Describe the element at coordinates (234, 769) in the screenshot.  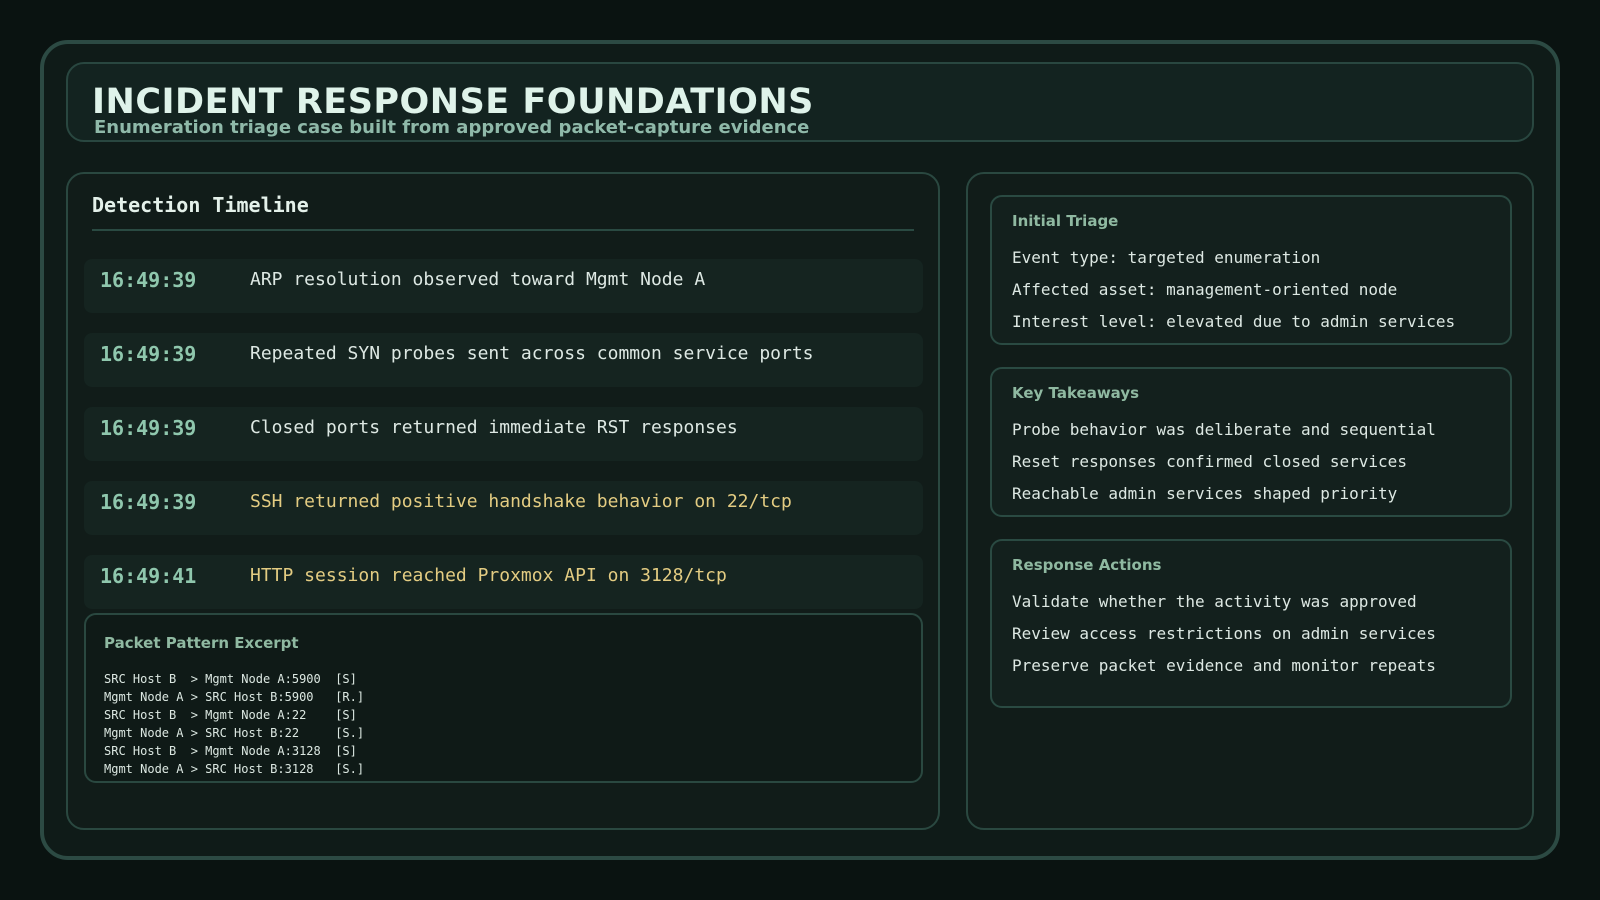
I see `packet-line: Mgmt Node A > SRC Host B:3128 [S.]` at that location.